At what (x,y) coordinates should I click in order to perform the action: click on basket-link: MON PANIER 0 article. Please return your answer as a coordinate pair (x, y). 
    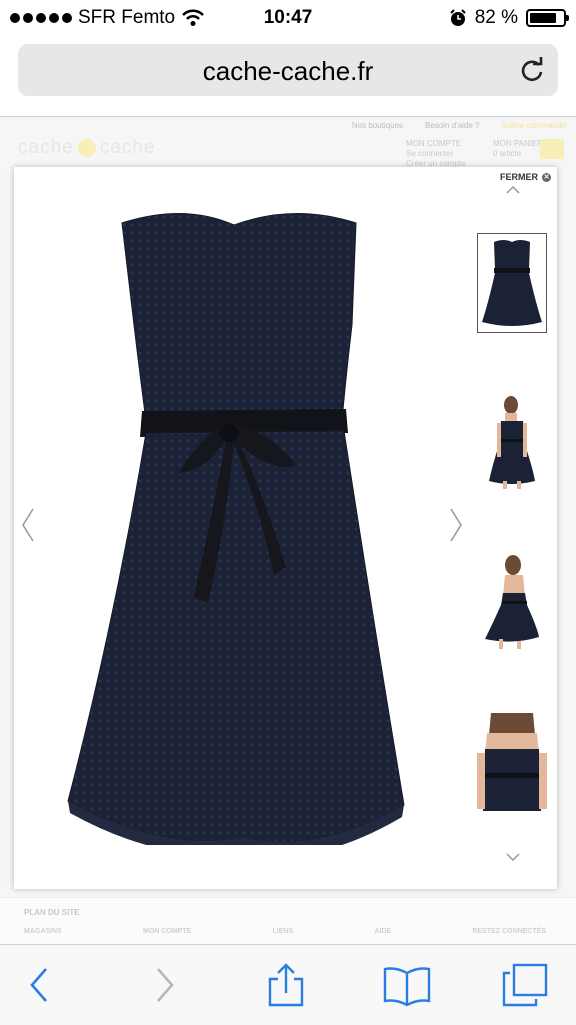
    Looking at the image, I should click on (518, 149).